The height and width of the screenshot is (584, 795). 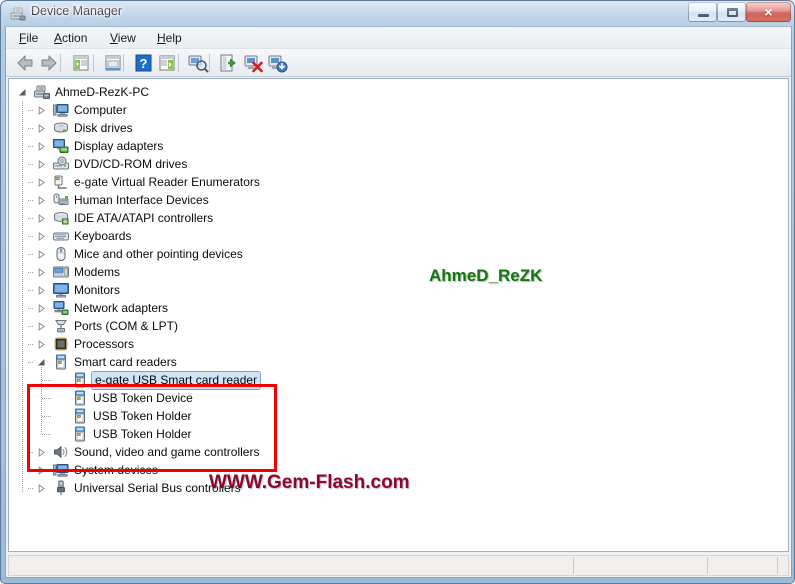 What do you see at coordinates (97, 290) in the screenshot?
I see `tree-item-label: Monitors` at bounding box center [97, 290].